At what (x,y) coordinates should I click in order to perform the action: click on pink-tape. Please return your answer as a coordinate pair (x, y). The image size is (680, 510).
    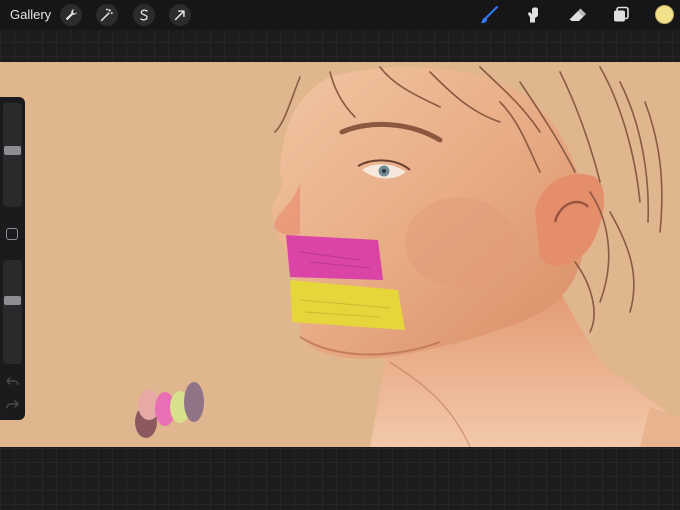
    Looking at the image, I should click on (334, 257).